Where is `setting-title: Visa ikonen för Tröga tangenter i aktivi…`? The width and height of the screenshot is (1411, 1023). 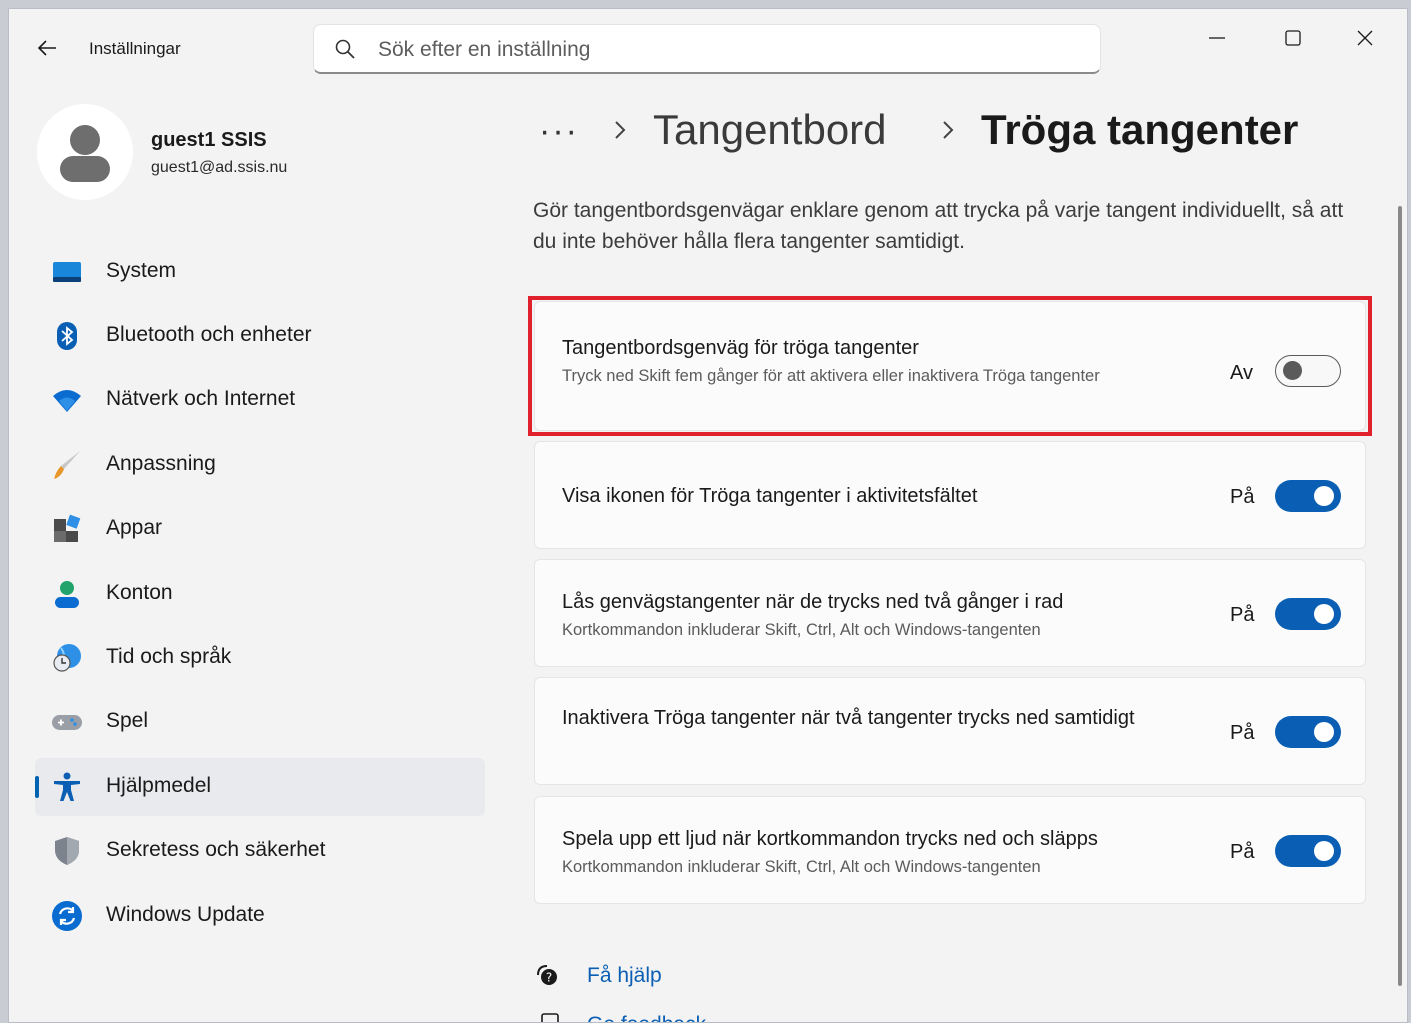
setting-title: Visa ikonen för Tröga tangenter i aktivi… is located at coordinates (770, 496).